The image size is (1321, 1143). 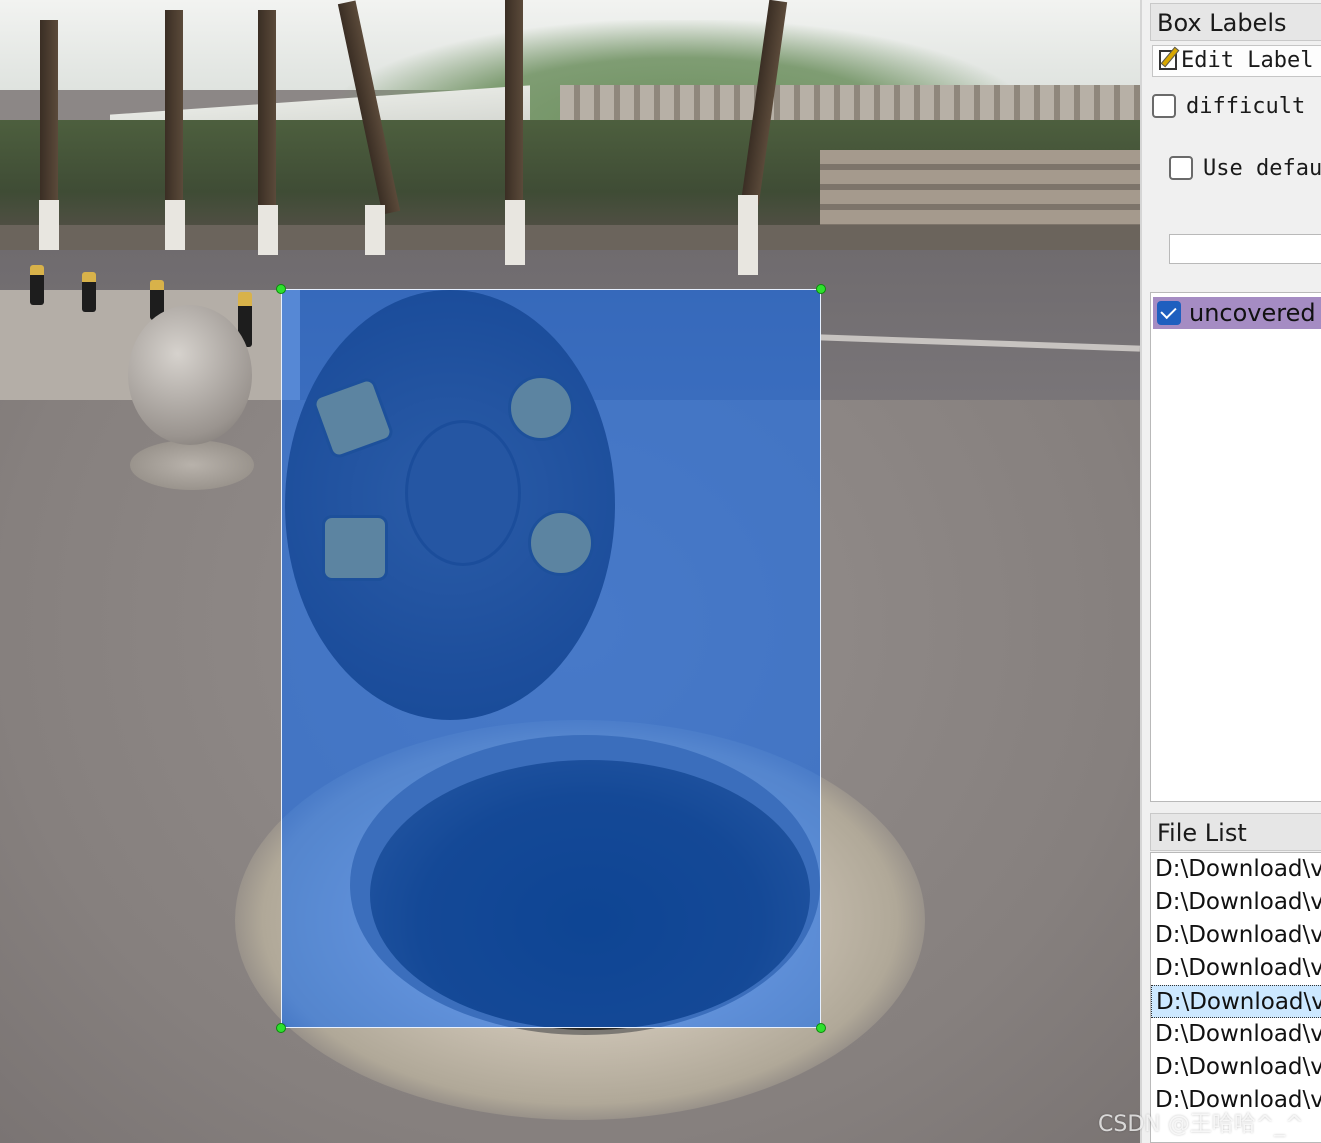 What do you see at coordinates (281, 1028) in the screenshot?
I see `bbox-handle-bottom-left` at bounding box center [281, 1028].